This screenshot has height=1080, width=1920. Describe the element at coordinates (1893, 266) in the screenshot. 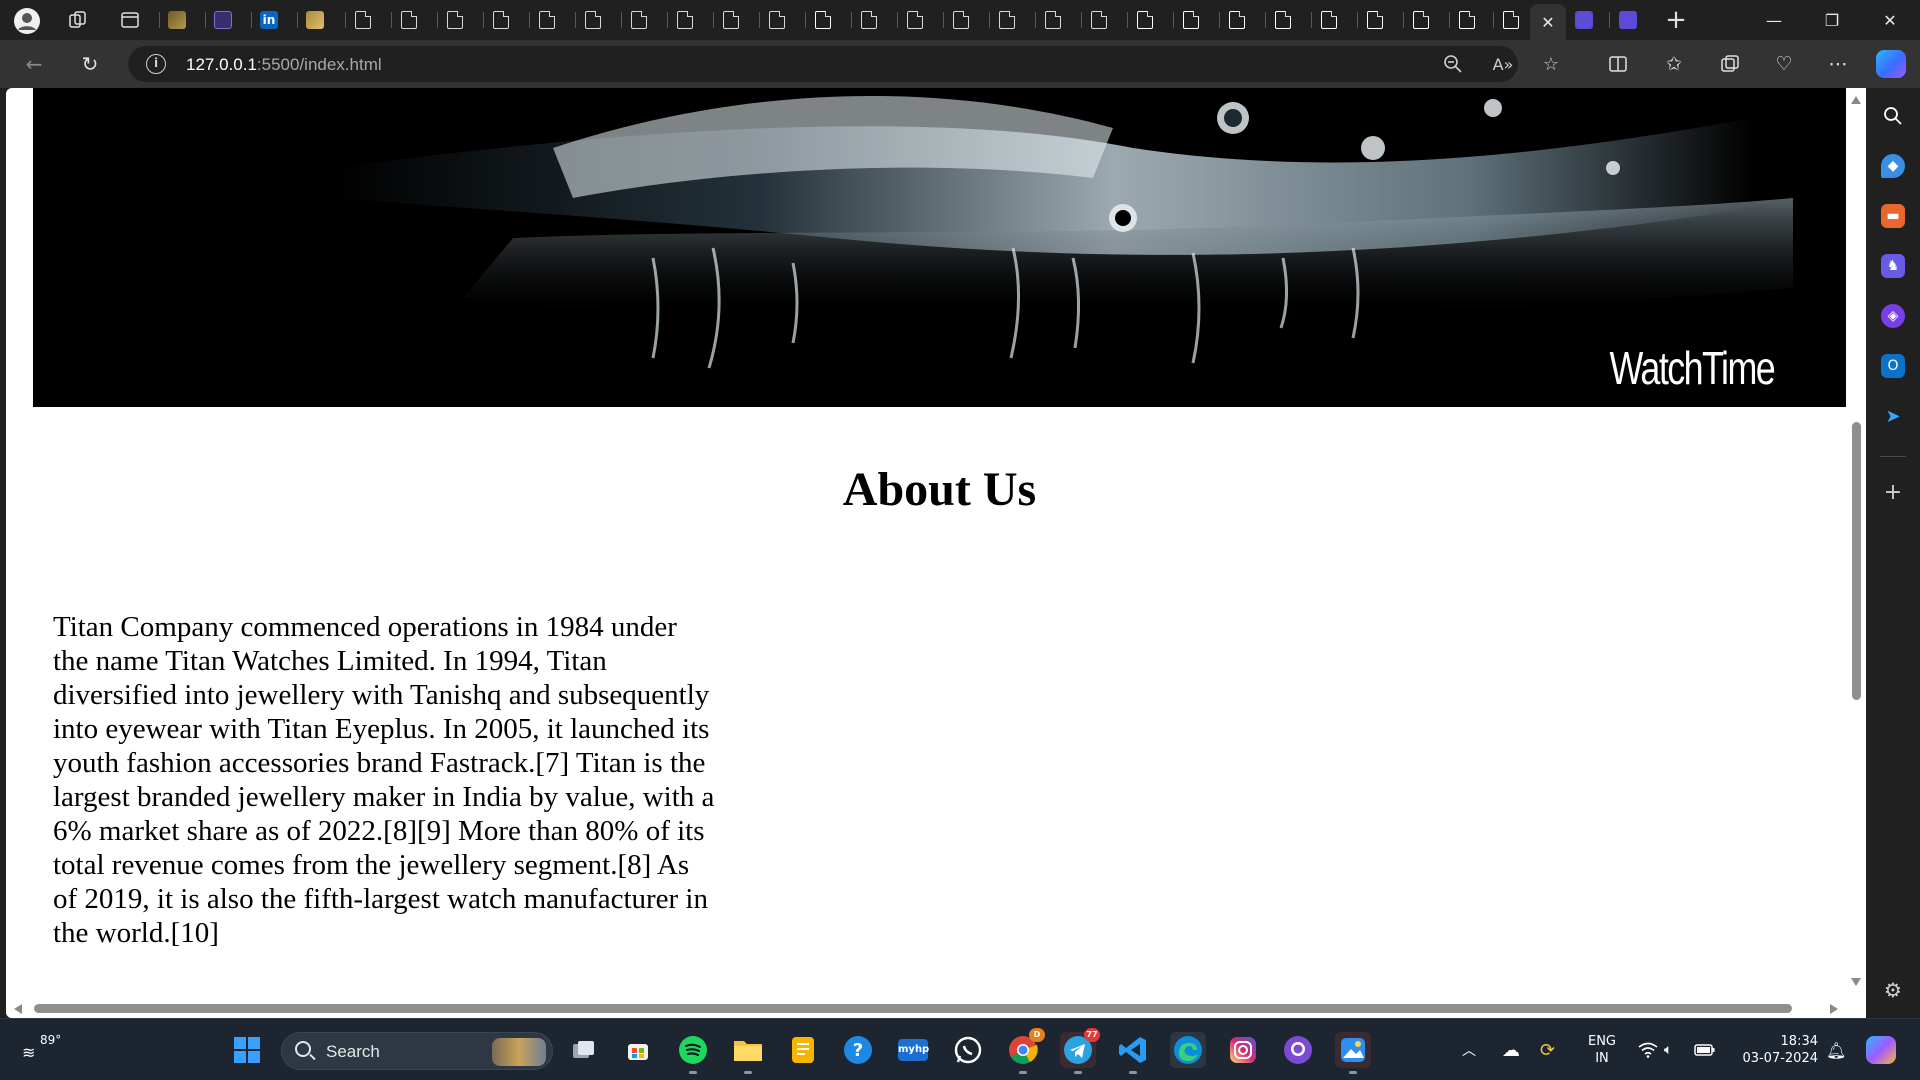

I see `sidebar-games-button: ♞` at that location.